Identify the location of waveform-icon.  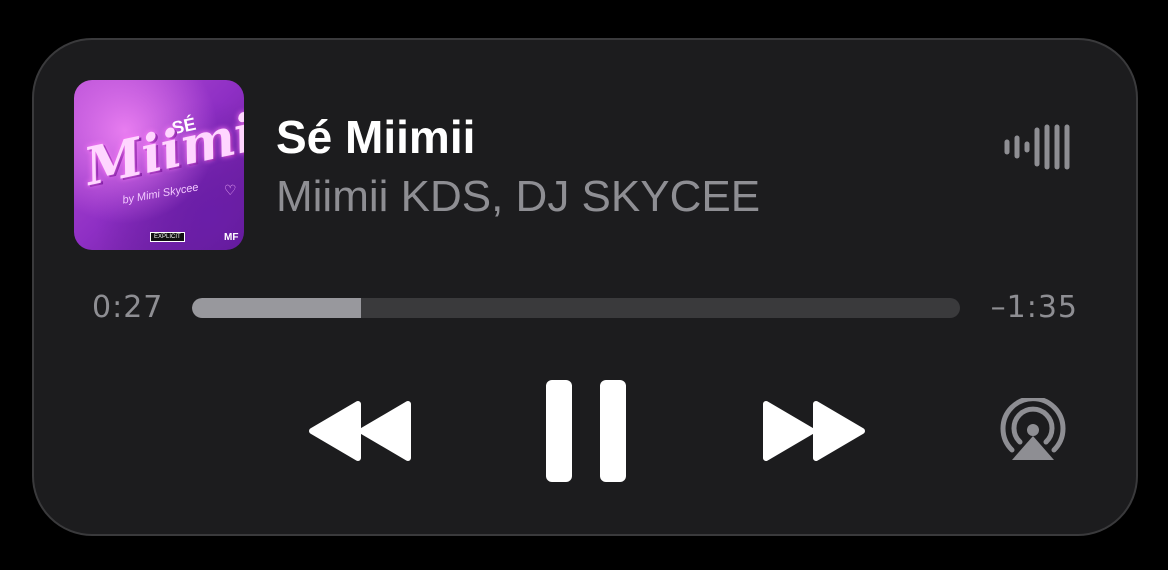
(1037, 147).